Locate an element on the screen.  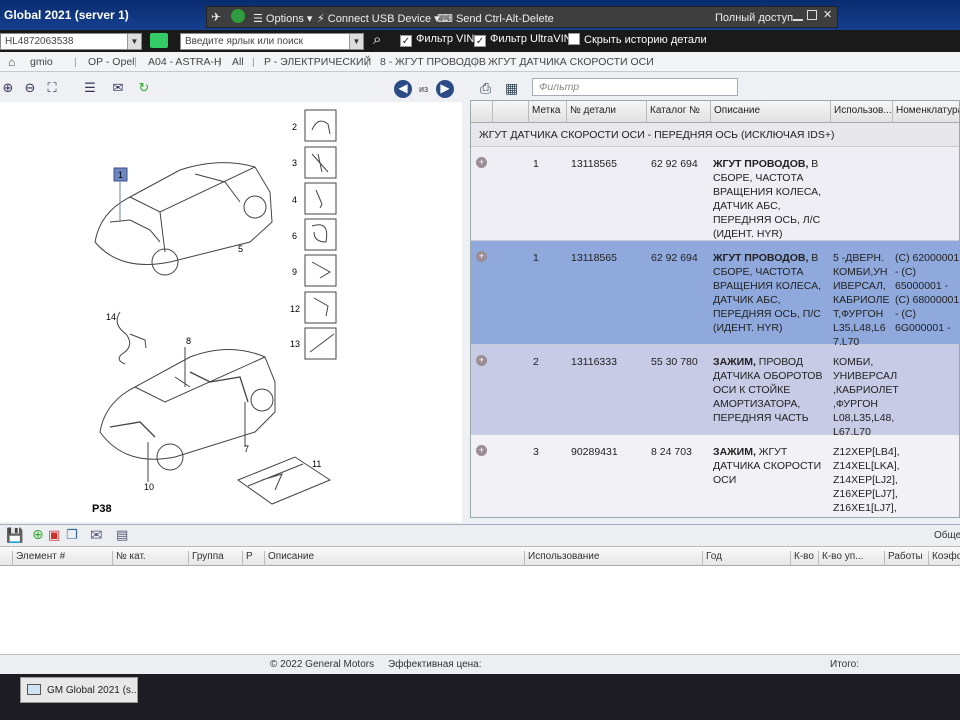
callout-label: 7 is located at coordinates (246, 449).